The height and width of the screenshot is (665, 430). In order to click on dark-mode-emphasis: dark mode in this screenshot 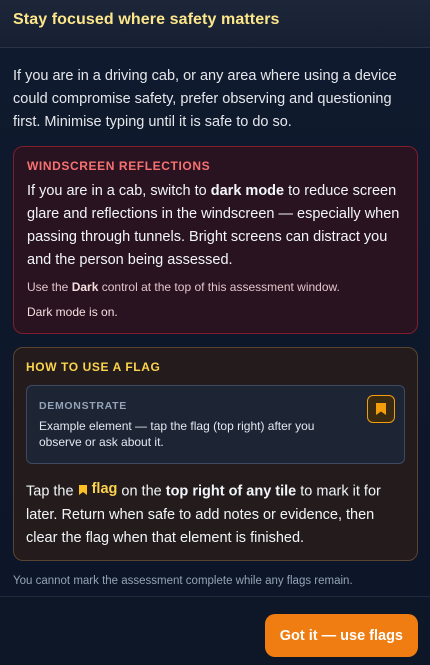, I will do `click(247, 191)`.